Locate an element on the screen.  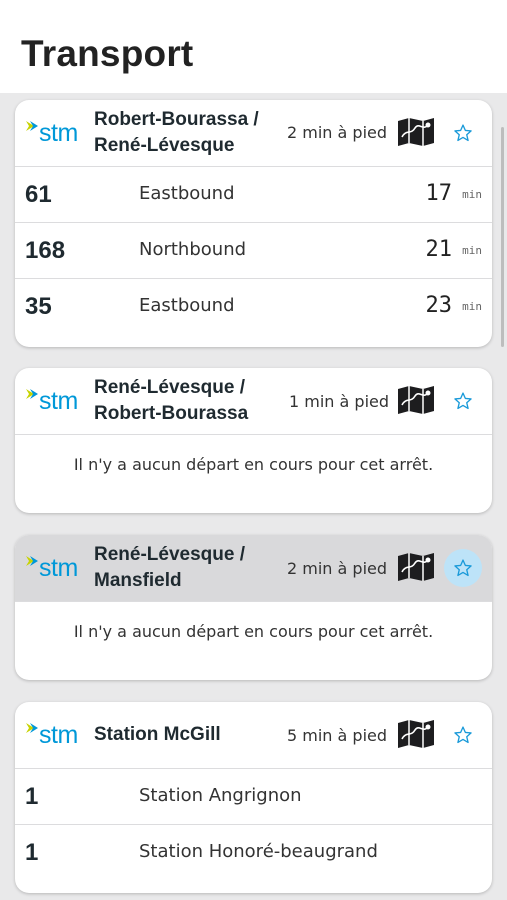
departure-row: 61 Eastbound 17 min is located at coordinates (253, 195).